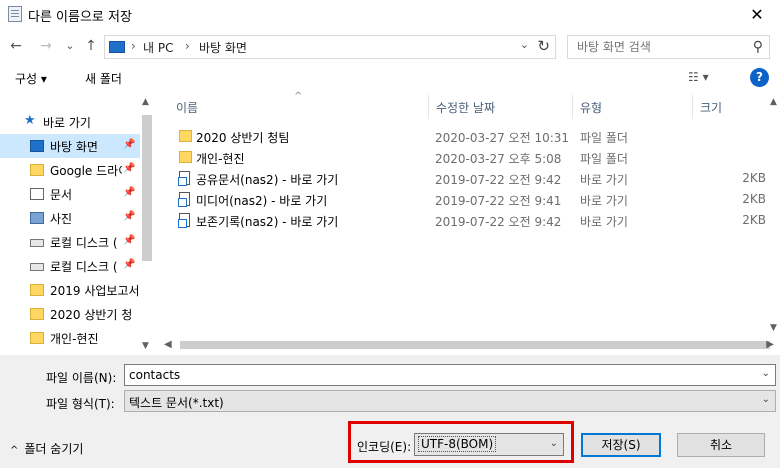 This screenshot has width=780, height=468. Describe the element at coordinates (498, 180) in the screenshot. I see `file-modified: 2019-07-22 오전 9:42` at that location.